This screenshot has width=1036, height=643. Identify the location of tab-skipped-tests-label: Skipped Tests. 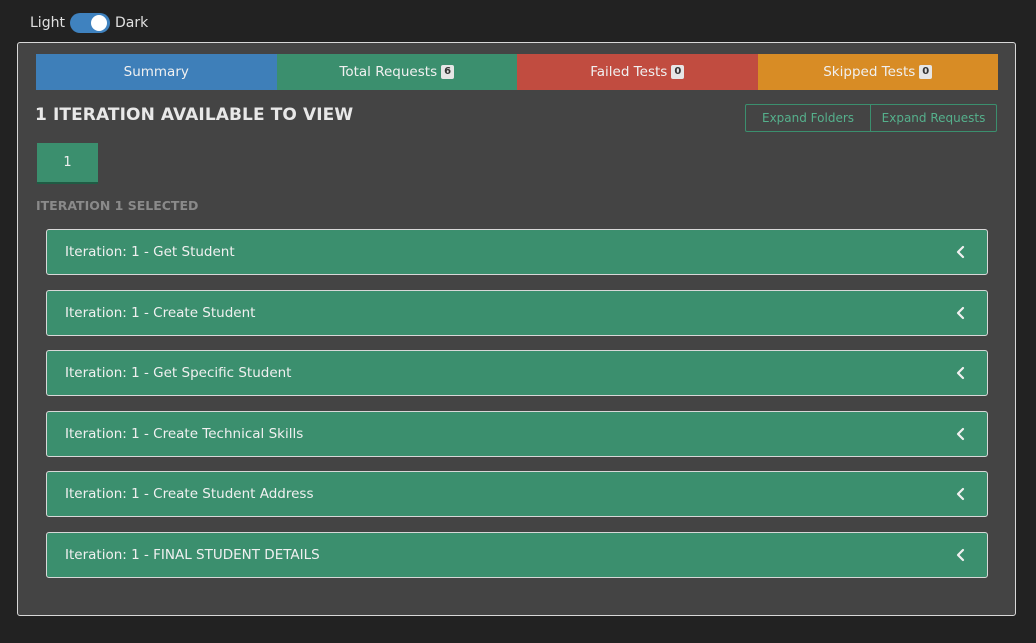
(869, 72).